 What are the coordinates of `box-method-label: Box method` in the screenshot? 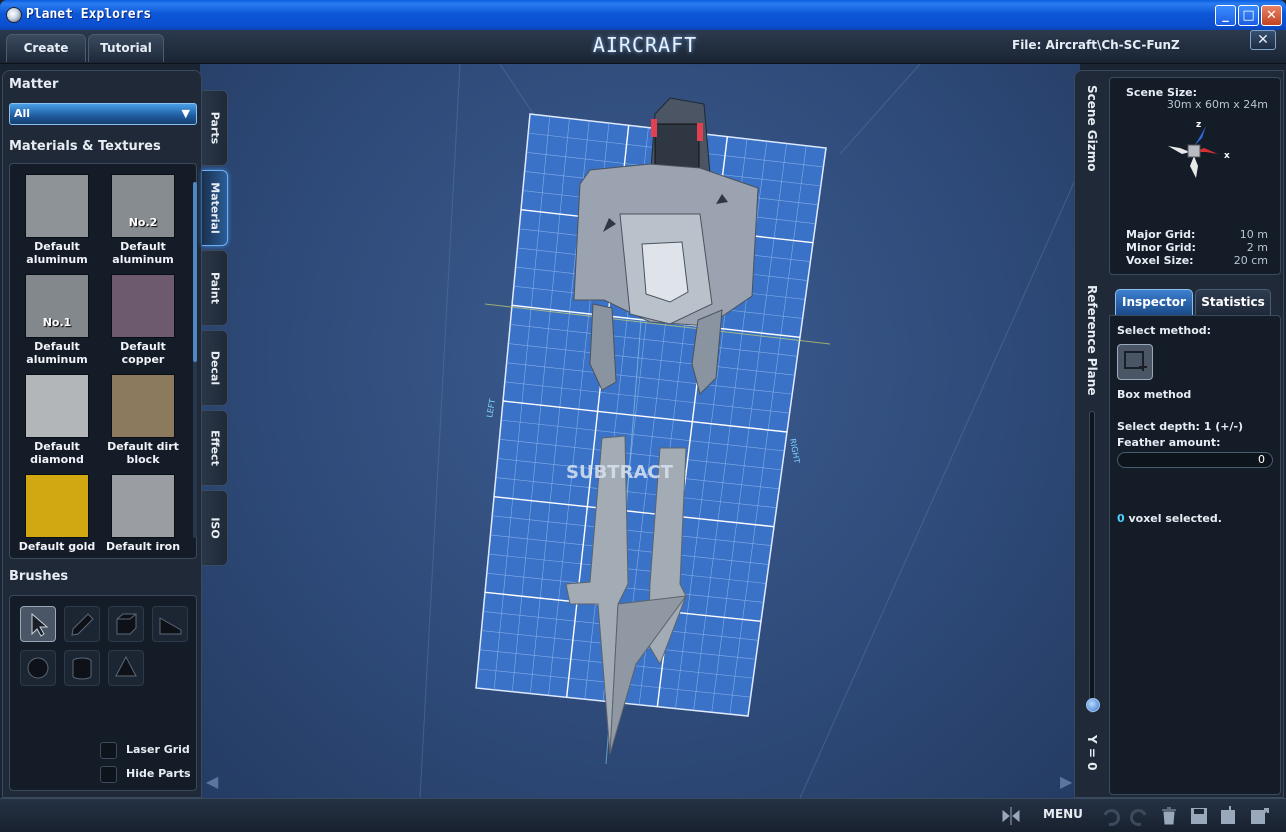 It's located at (1154, 394).